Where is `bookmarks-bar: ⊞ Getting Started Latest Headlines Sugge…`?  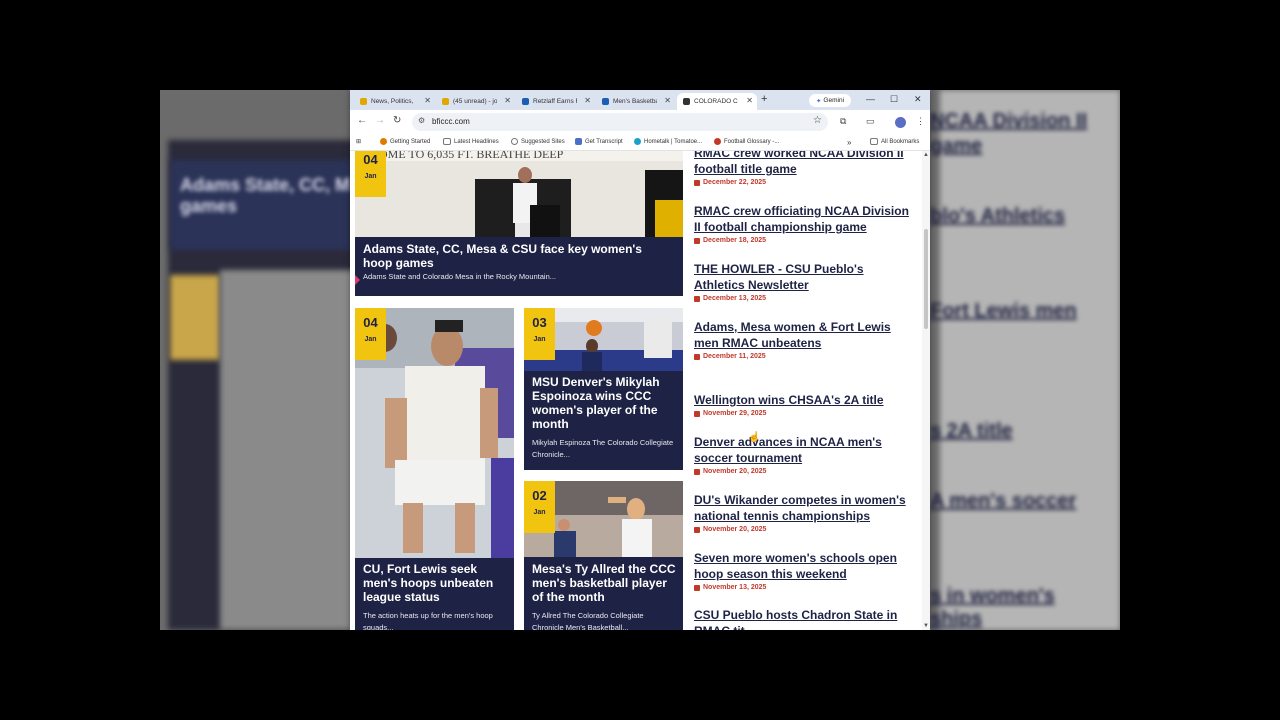
bookmarks-bar: ⊞ Getting Started Latest Headlines Sugge… is located at coordinates (640, 142).